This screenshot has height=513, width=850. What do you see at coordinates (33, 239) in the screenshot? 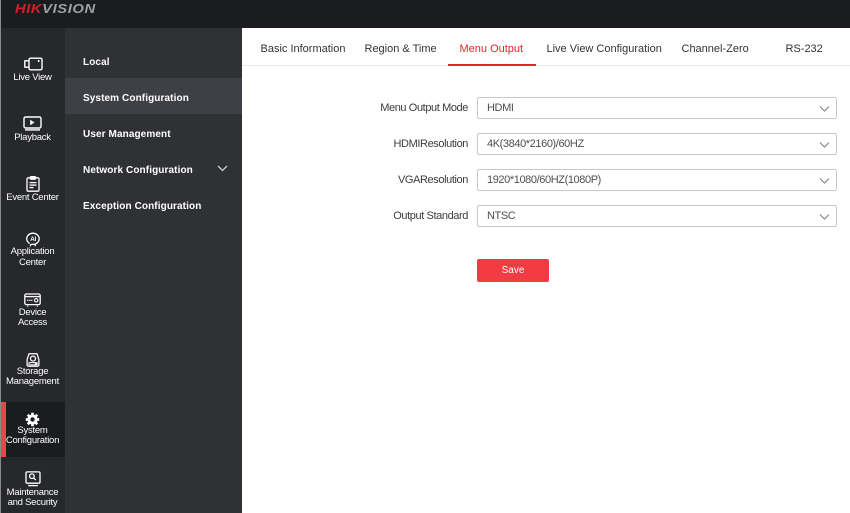
I see `svg-text: AI` at bounding box center [33, 239].